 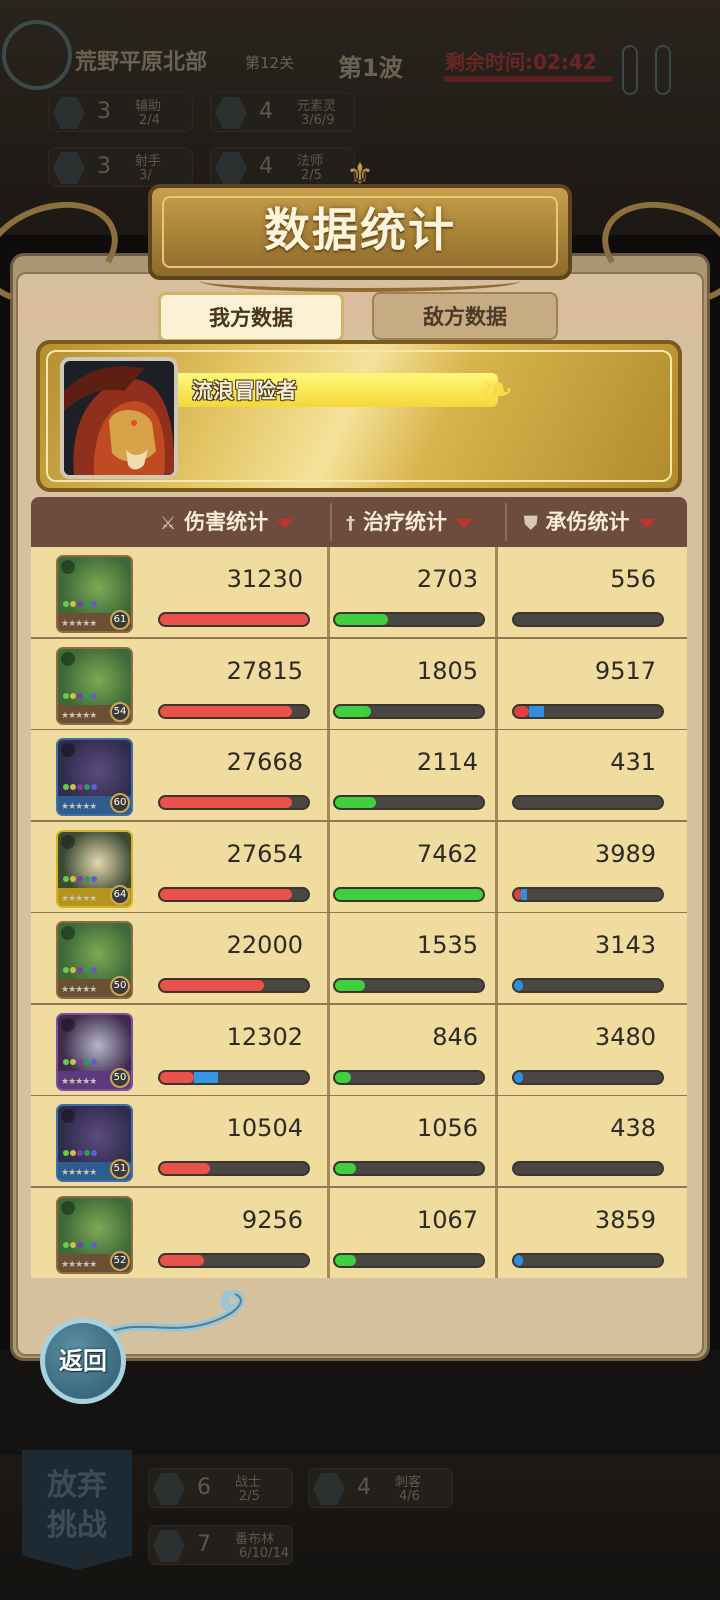 What do you see at coordinates (120, 112) in the screenshot?
I see `synergy-badge: 3 辅助 2/4` at bounding box center [120, 112].